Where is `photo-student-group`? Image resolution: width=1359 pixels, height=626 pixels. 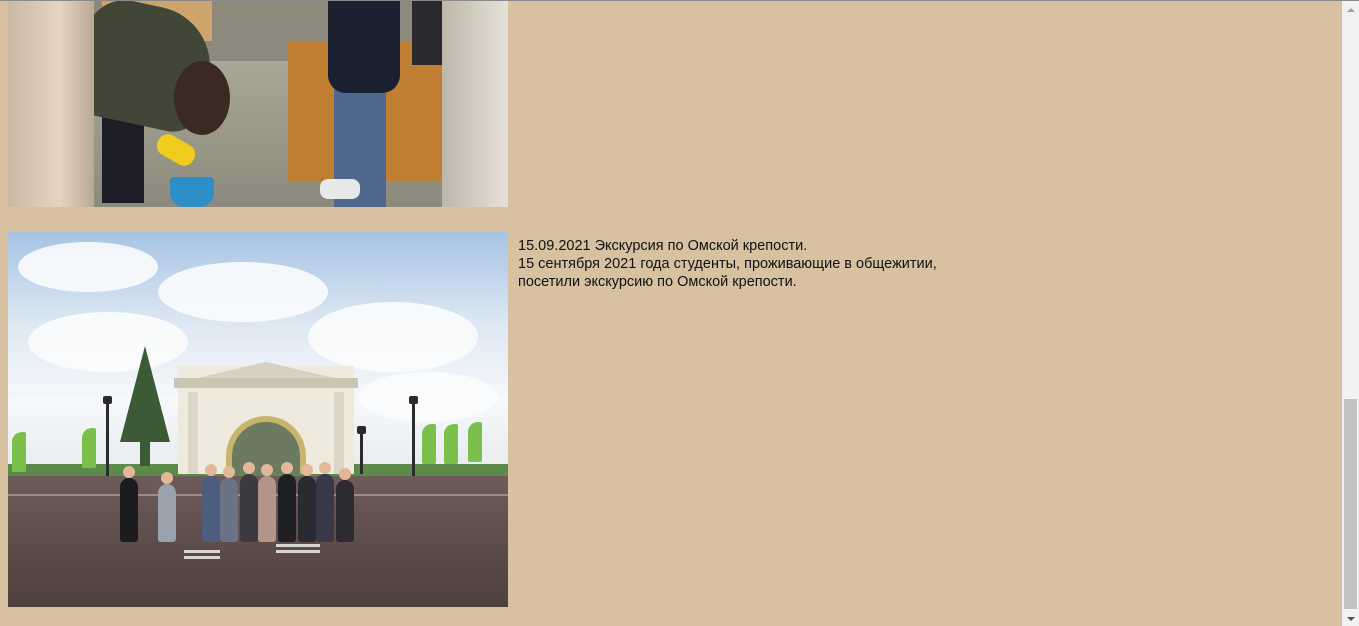
photo-student-group is located at coordinates (241, 497).